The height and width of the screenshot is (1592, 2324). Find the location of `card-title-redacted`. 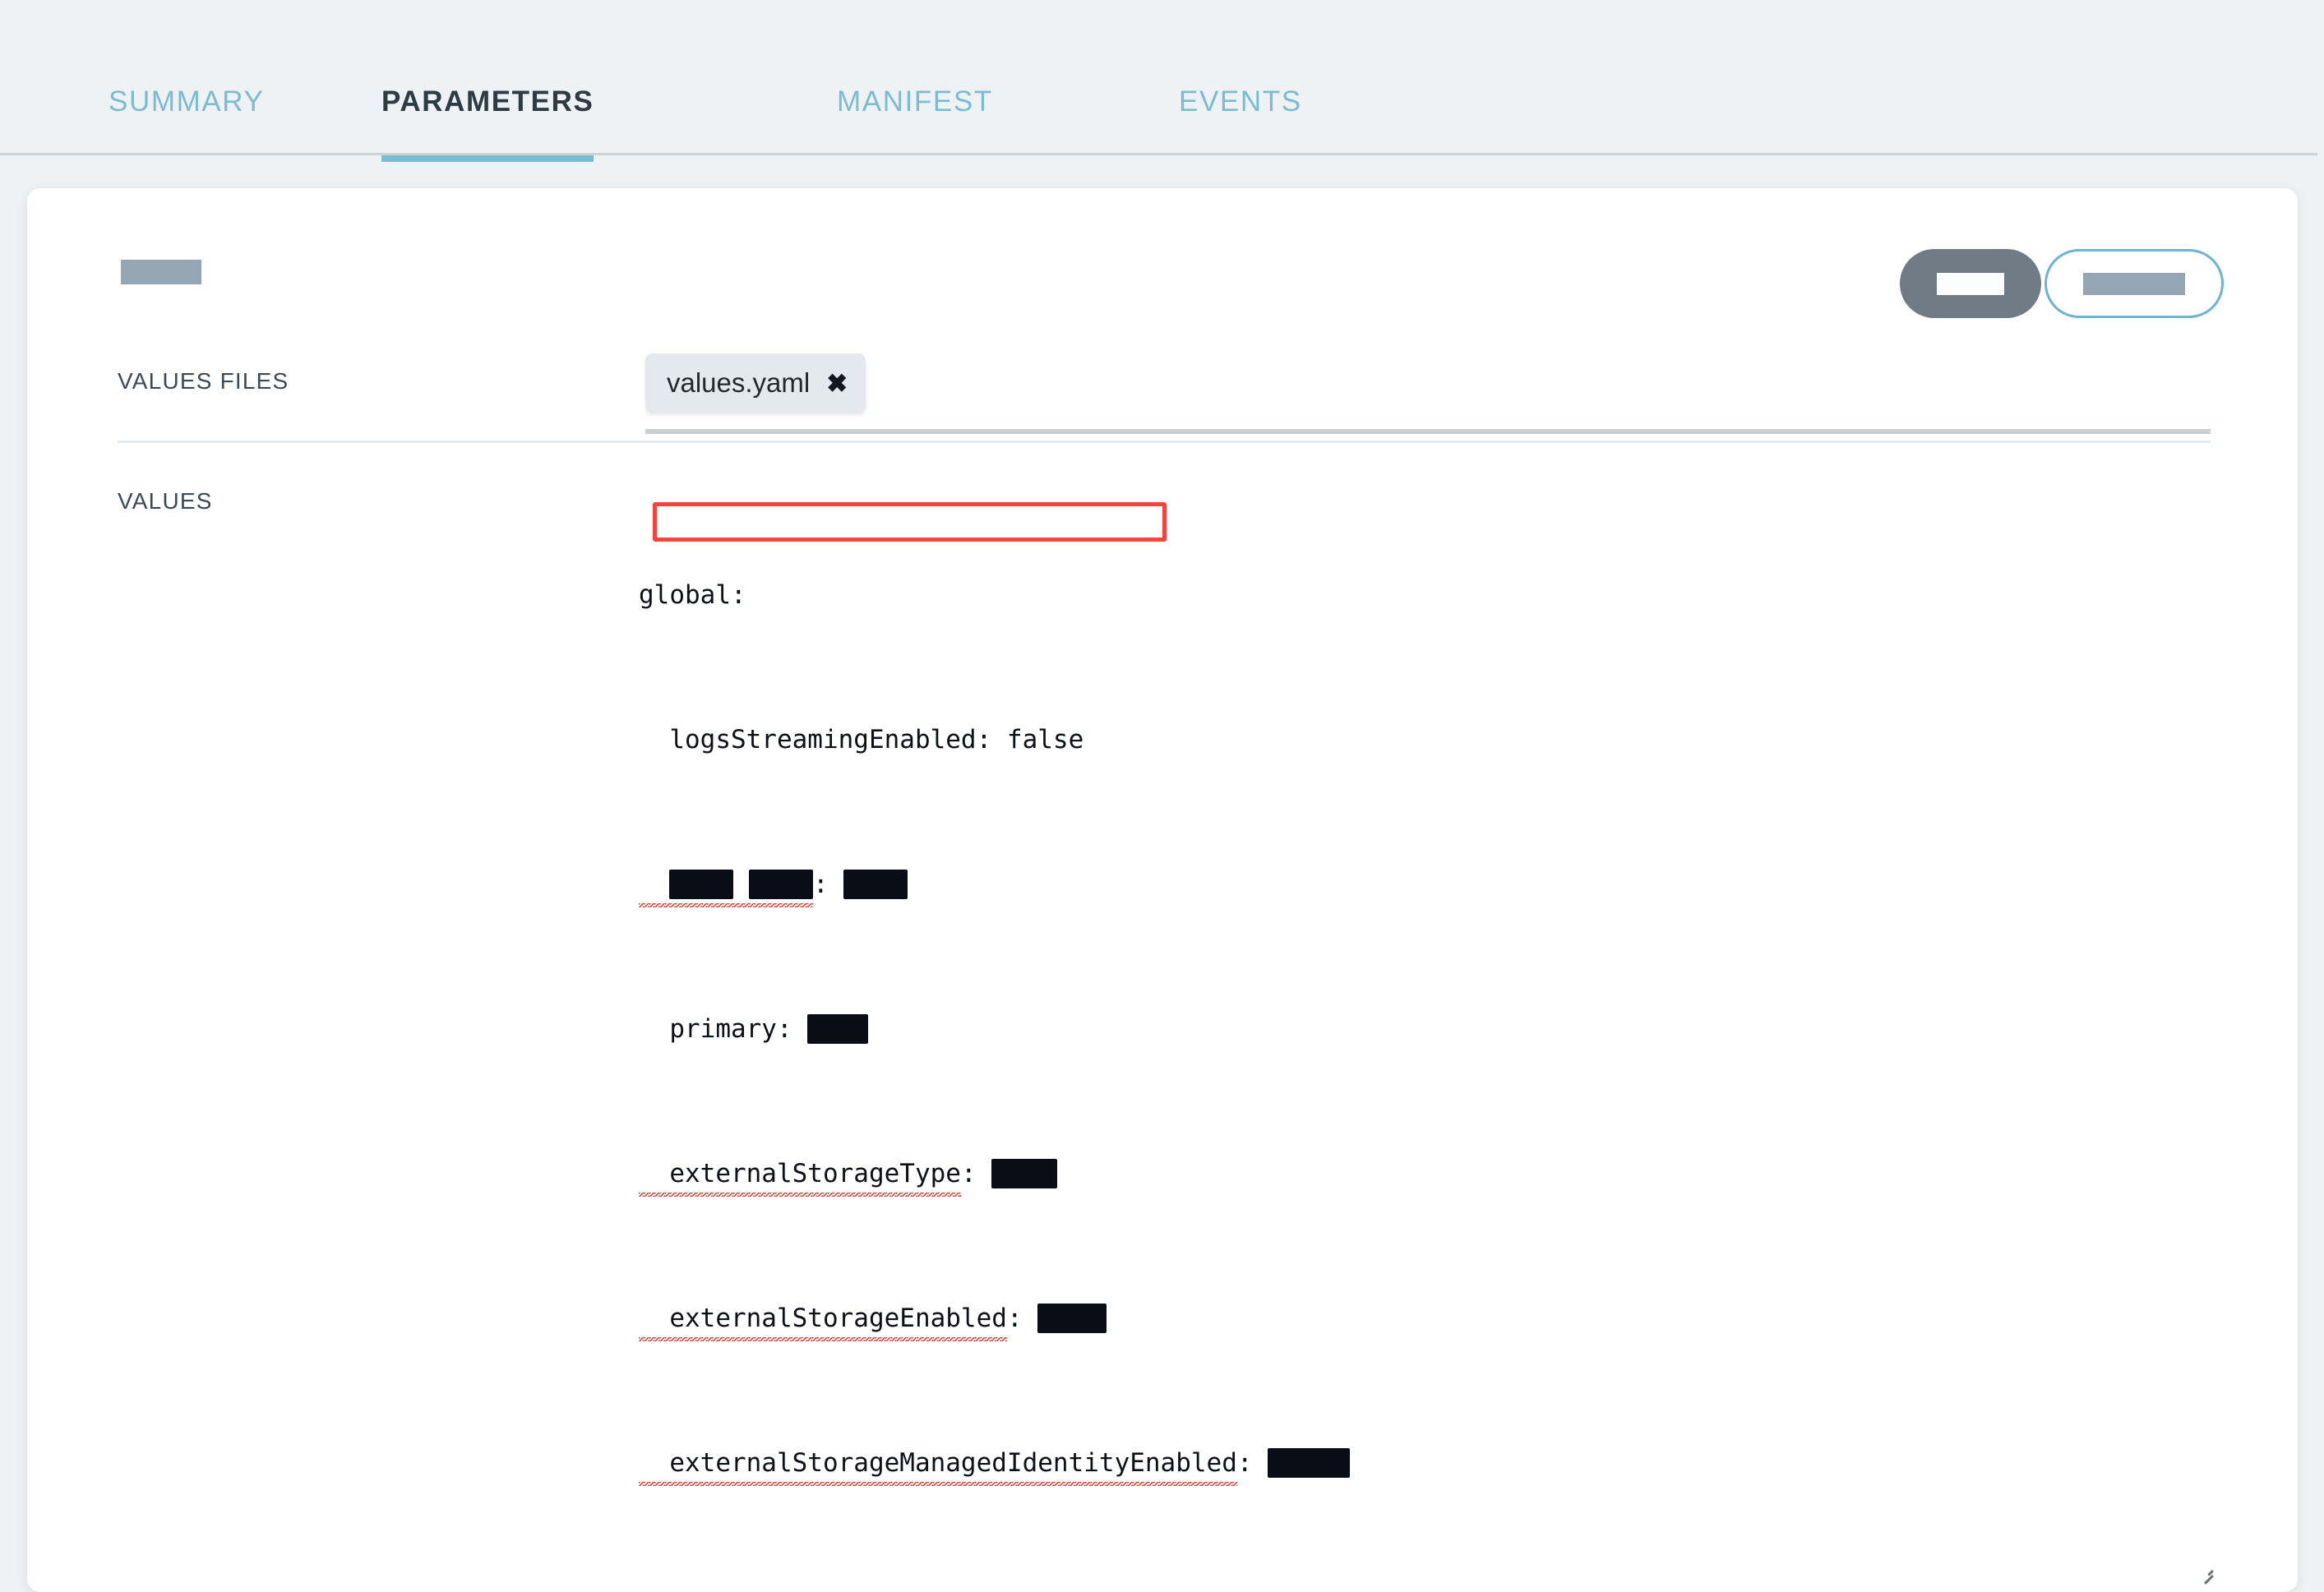

card-title-redacted is located at coordinates (161, 272).